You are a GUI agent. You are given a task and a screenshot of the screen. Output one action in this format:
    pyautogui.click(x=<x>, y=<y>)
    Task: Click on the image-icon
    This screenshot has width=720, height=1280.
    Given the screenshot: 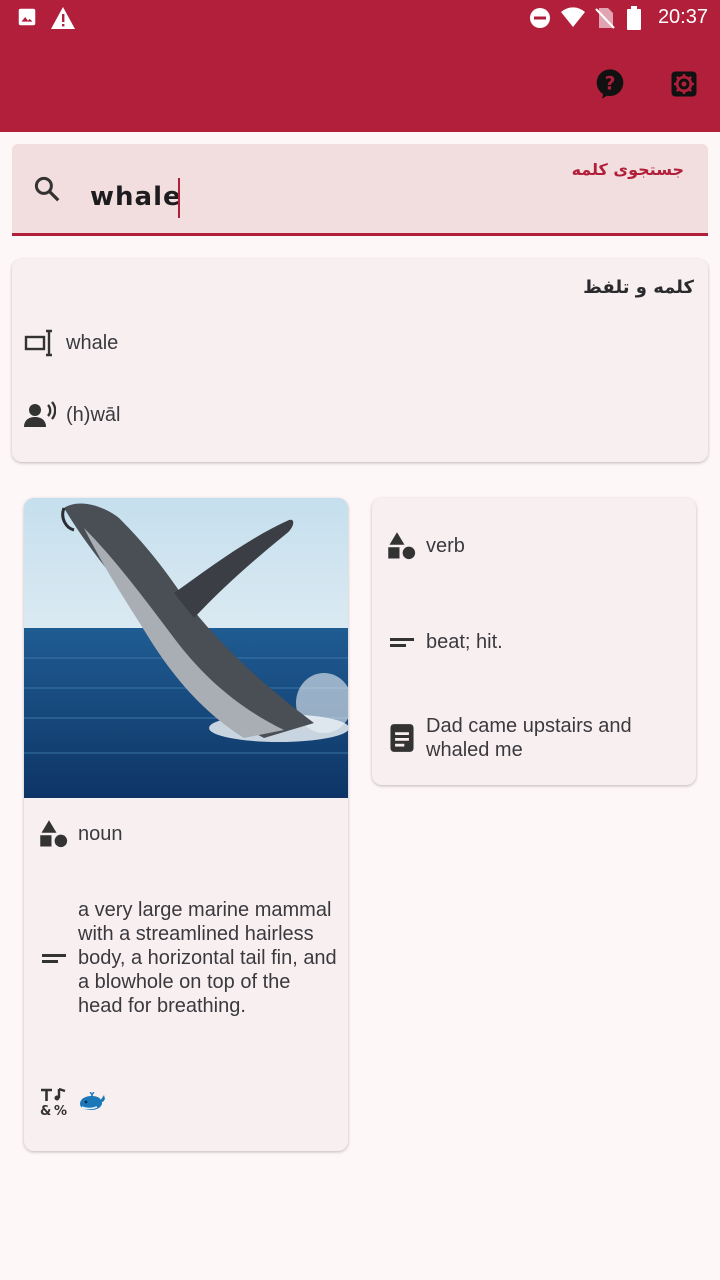 What is the action you would take?
    pyautogui.click(x=27, y=19)
    